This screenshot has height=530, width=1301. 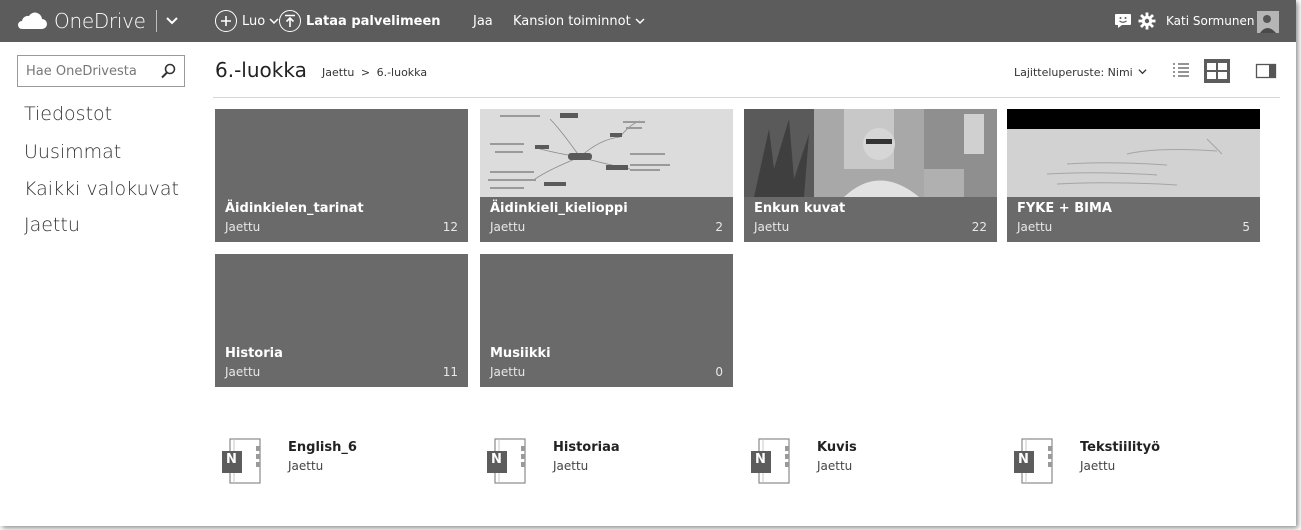 I want to click on search-box, so click(x=101, y=71).